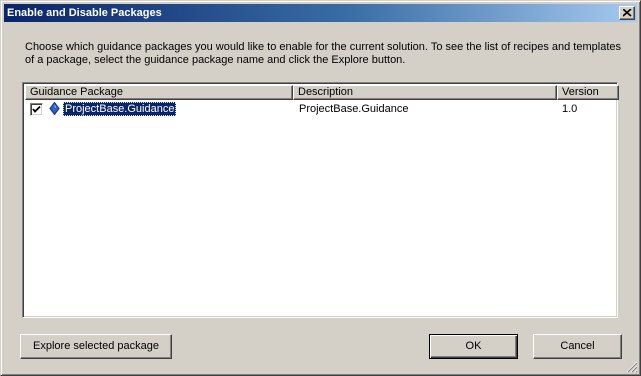 The height and width of the screenshot is (376, 641). Describe the element at coordinates (632, 367) in the screenshot. I see `resize-grip-icon` at that location.